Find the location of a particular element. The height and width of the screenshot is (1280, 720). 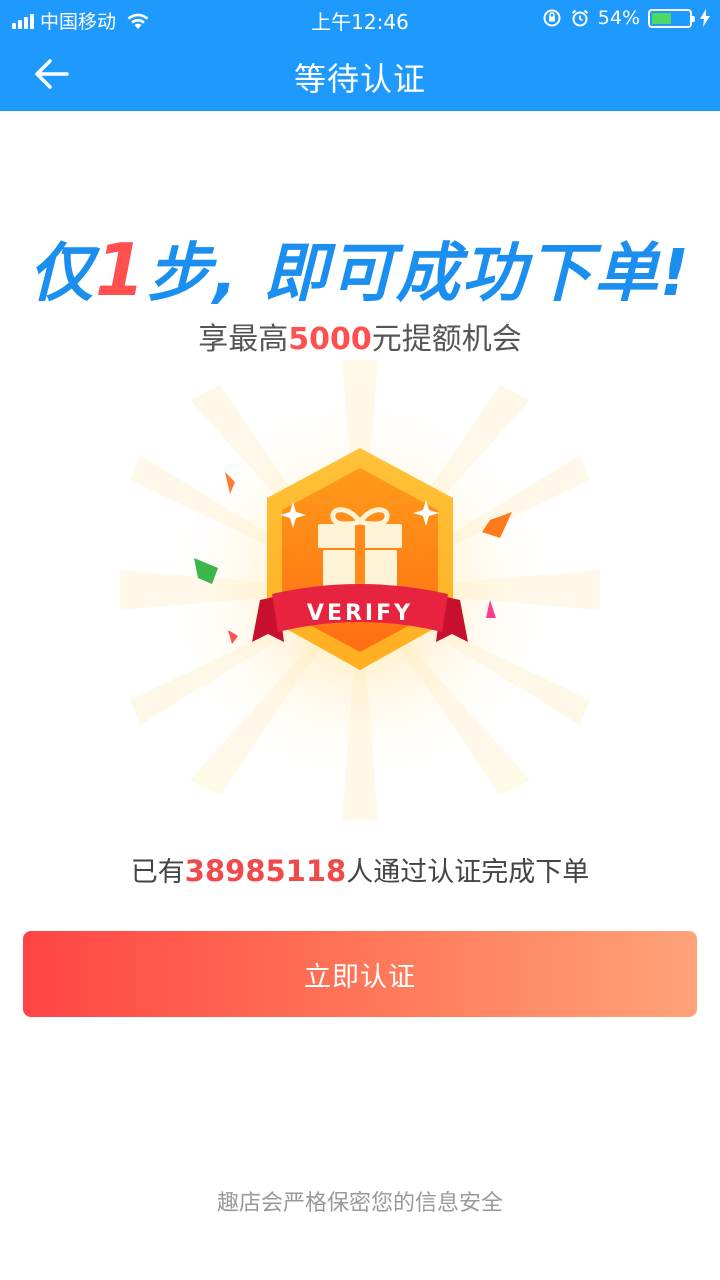

alarm-icon is located at coordinates (579, 18).